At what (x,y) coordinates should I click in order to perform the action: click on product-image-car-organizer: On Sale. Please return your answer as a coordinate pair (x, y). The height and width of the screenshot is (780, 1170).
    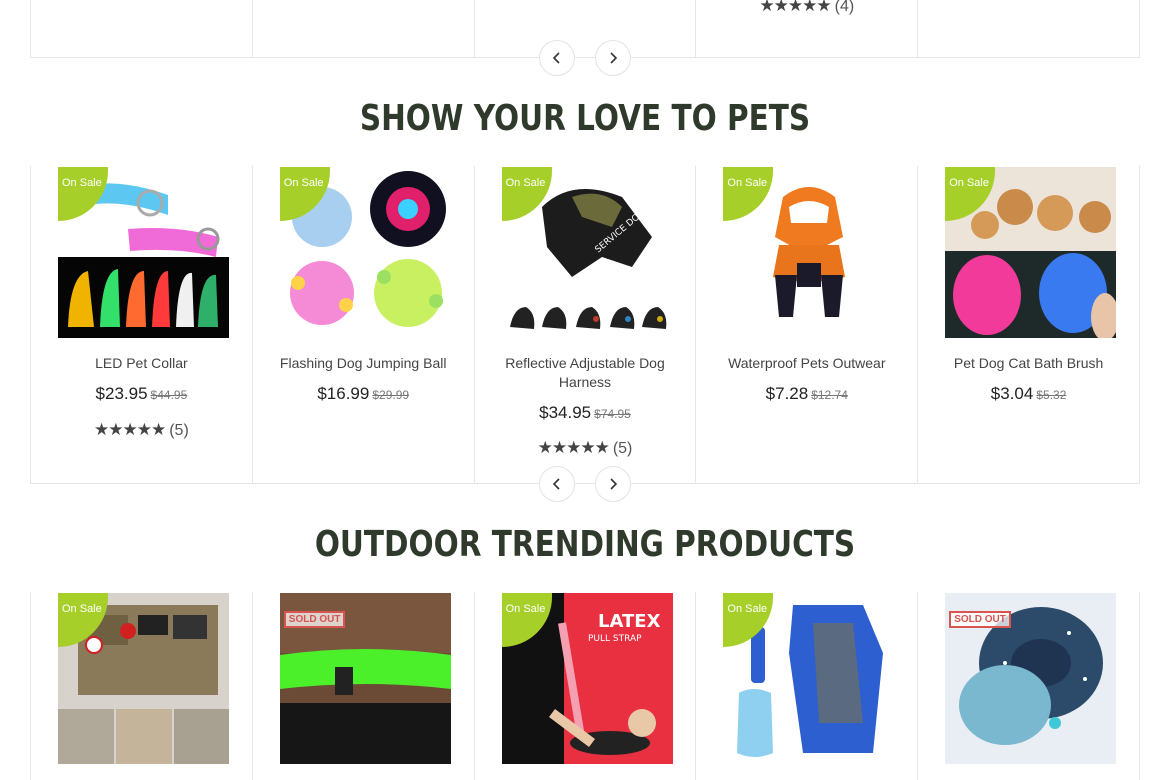
    Looking at the image, I should click on (143, 678).